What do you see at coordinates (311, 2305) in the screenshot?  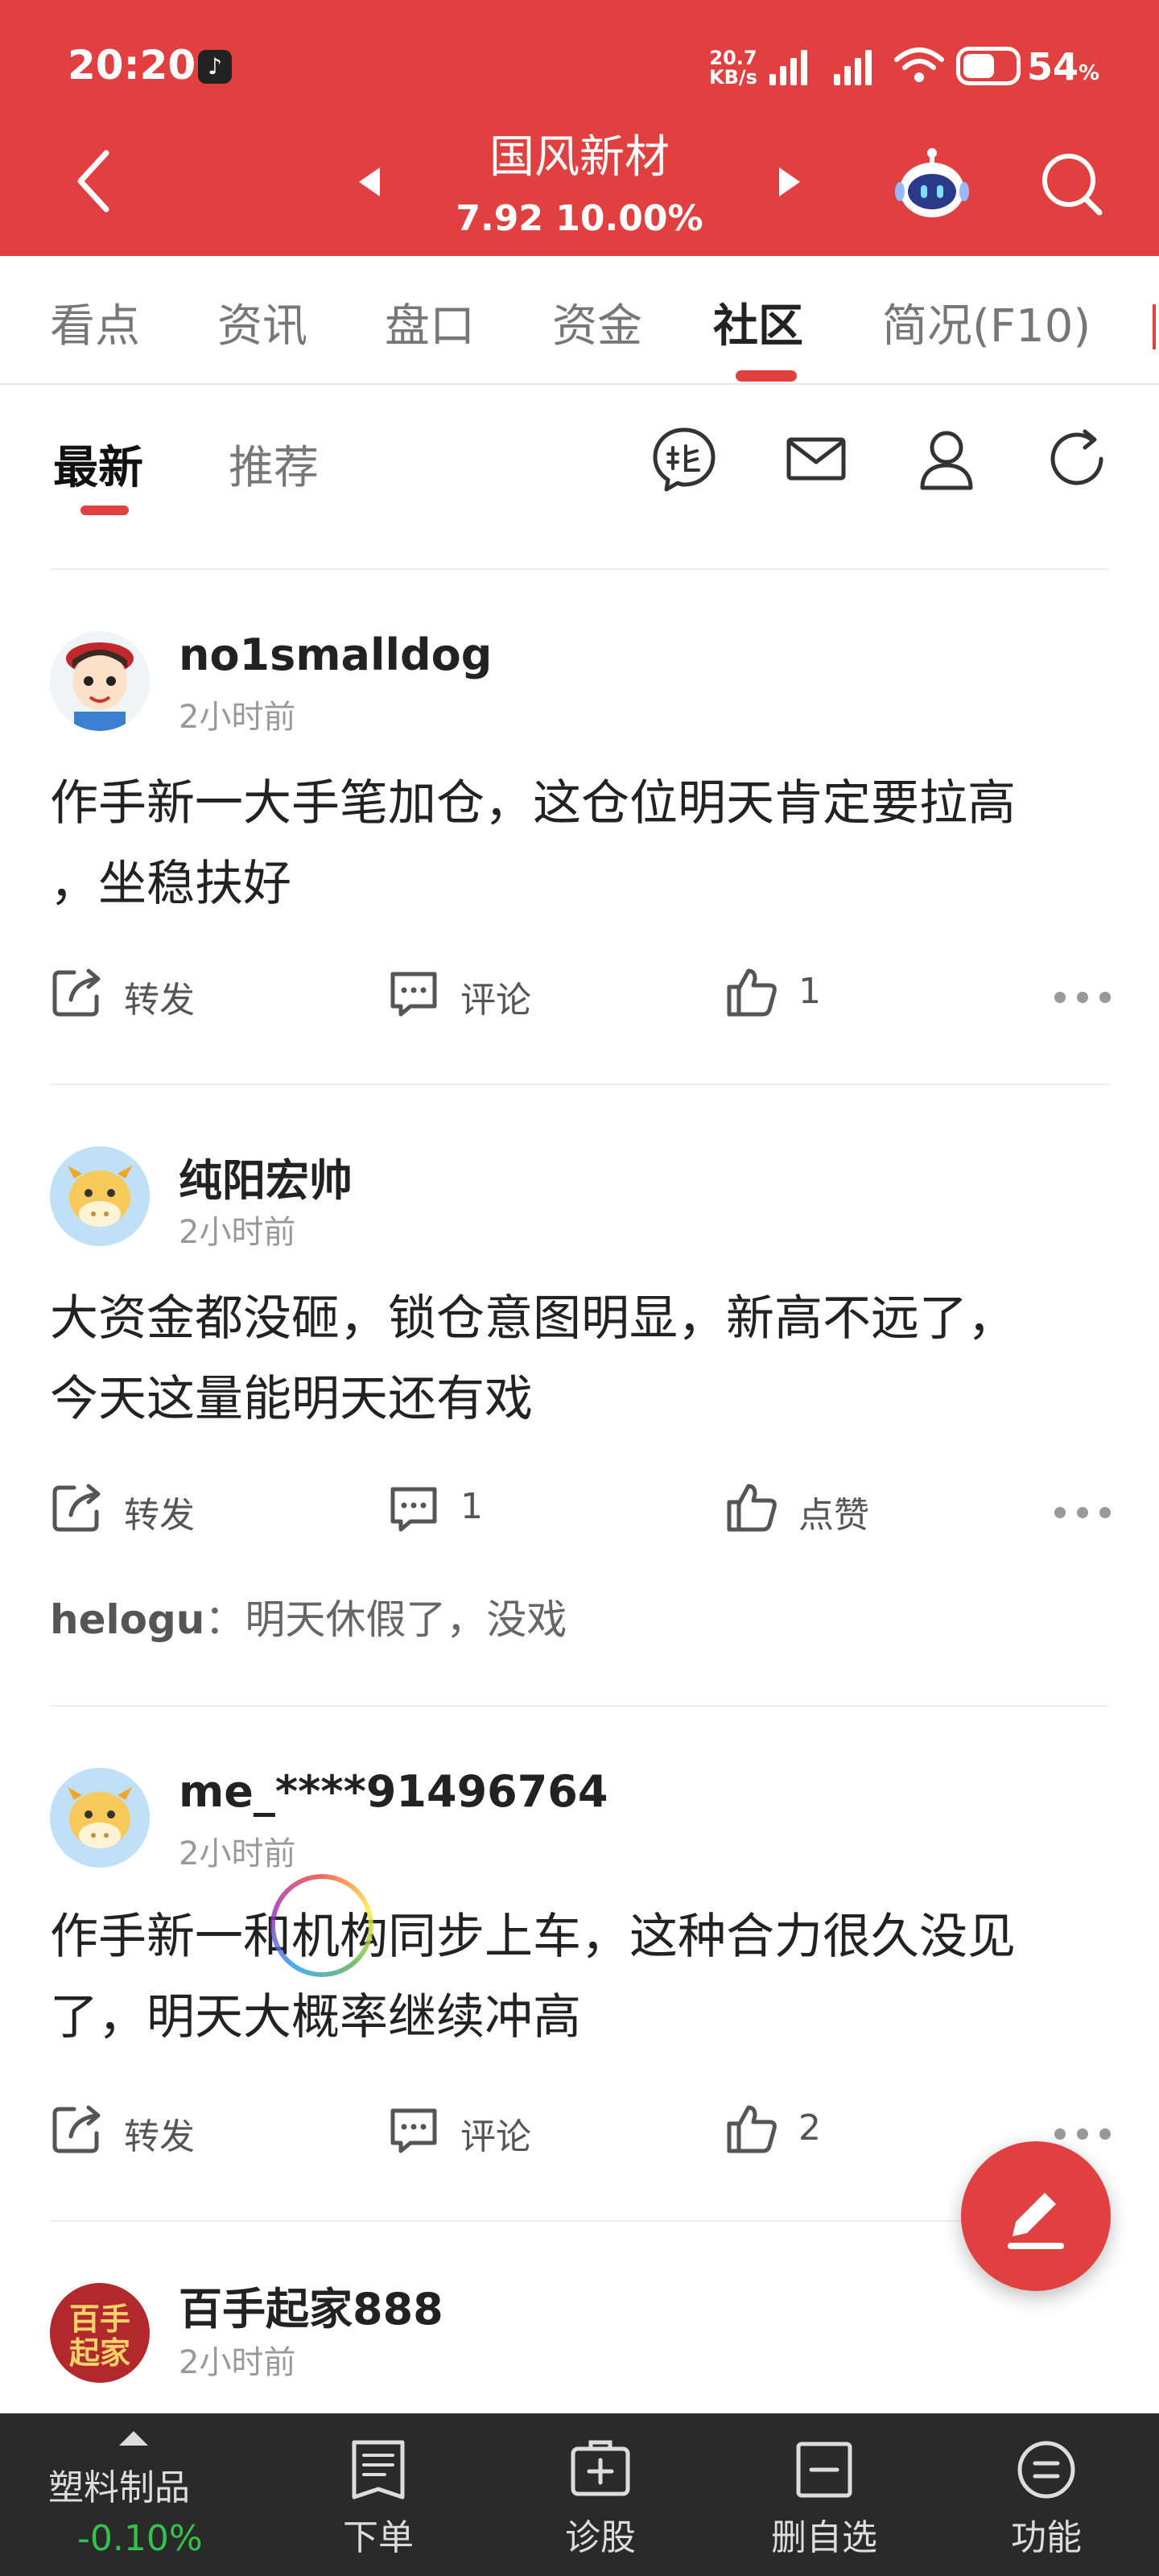 I see `post-username: 百手起家888` at bounding box center [311, 2305].